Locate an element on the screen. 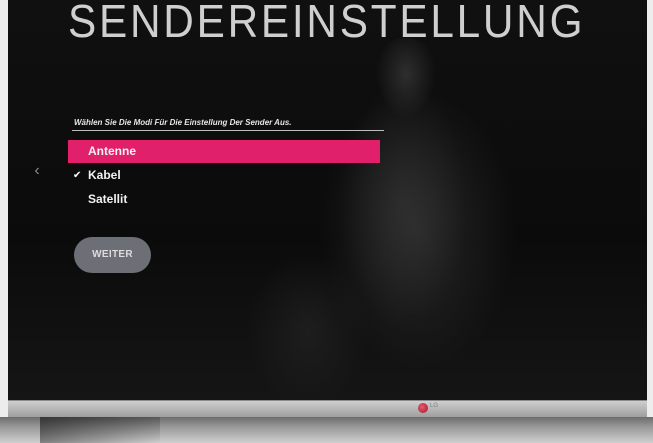 This screenshot has height=443, width=653. lg-logo-icon is located at coordinates (423, 408).